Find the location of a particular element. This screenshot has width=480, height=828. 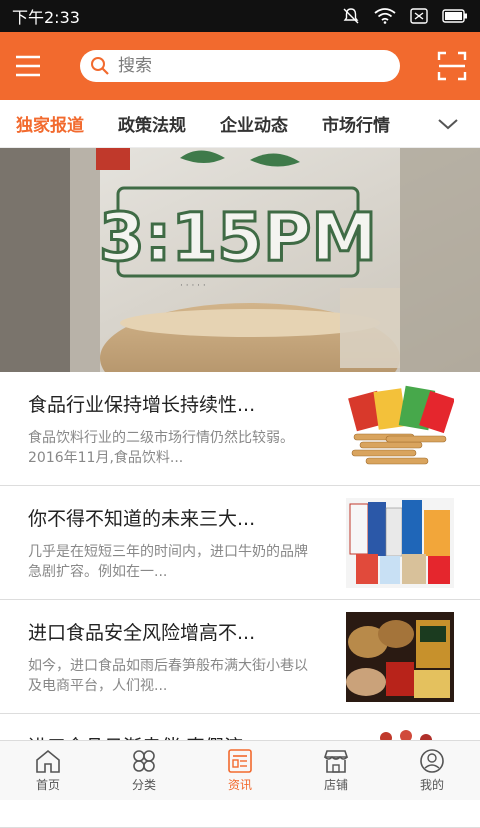

menu-button is located at coordinates (28, 66).